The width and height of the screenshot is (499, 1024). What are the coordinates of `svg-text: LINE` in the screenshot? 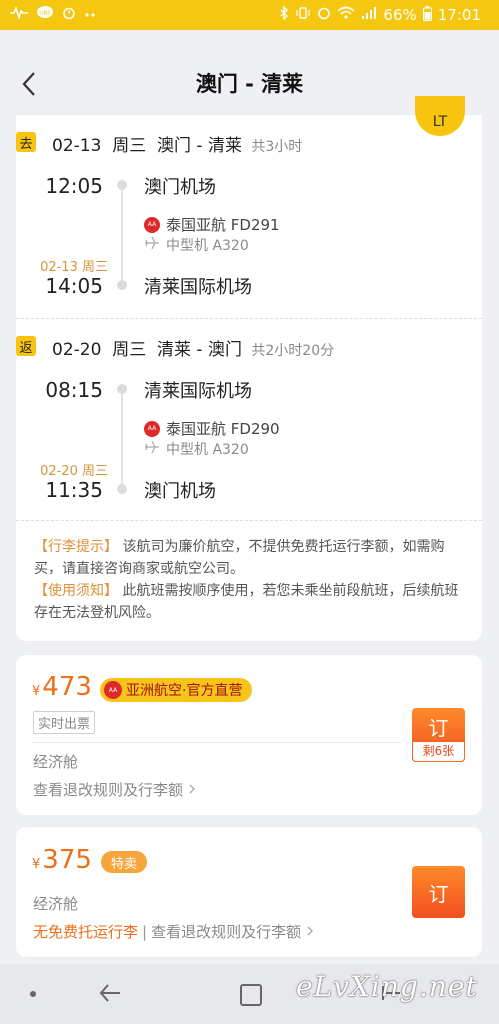 It's located at (44, 14).